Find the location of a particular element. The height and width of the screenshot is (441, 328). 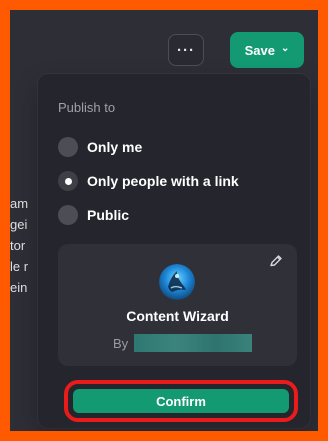

publish-option-public: Public is located at coordinates (93, 215).